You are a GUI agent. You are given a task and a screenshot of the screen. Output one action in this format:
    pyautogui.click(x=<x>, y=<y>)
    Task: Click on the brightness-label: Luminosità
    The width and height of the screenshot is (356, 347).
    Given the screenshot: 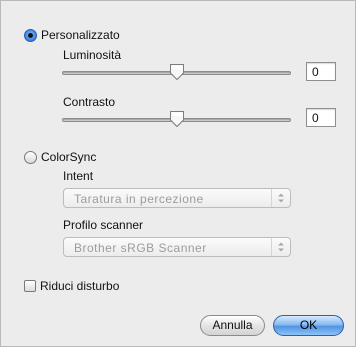 What is the action you would take?
    pyautogui.click(x=92, y=55)
    